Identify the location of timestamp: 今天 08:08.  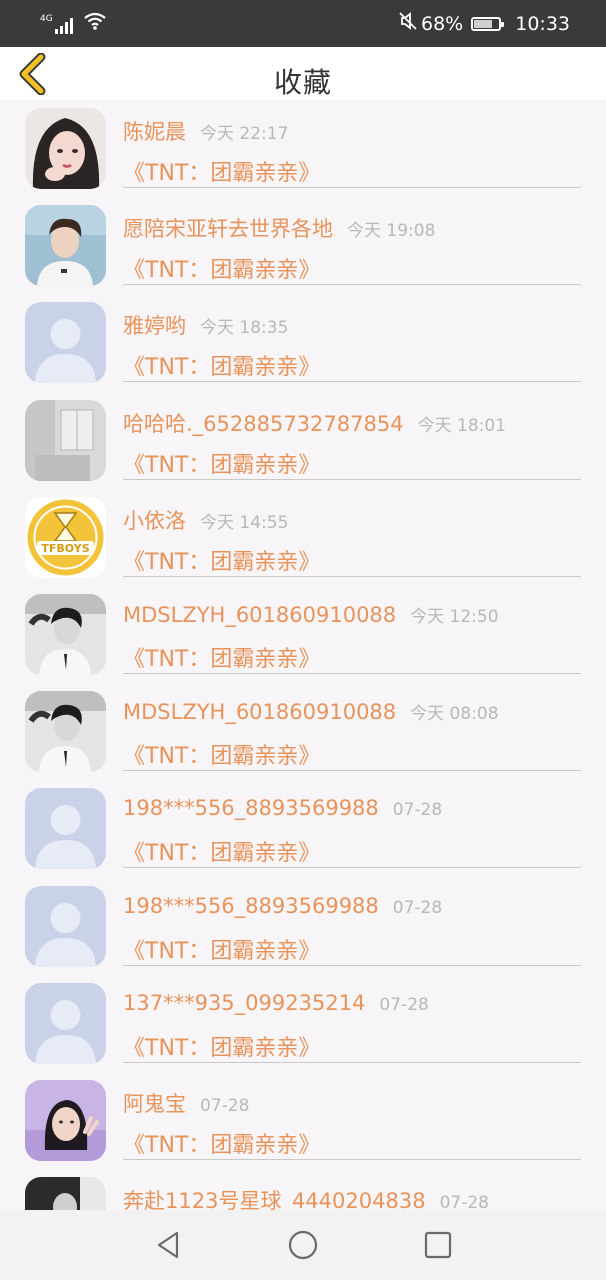
(454, 714).